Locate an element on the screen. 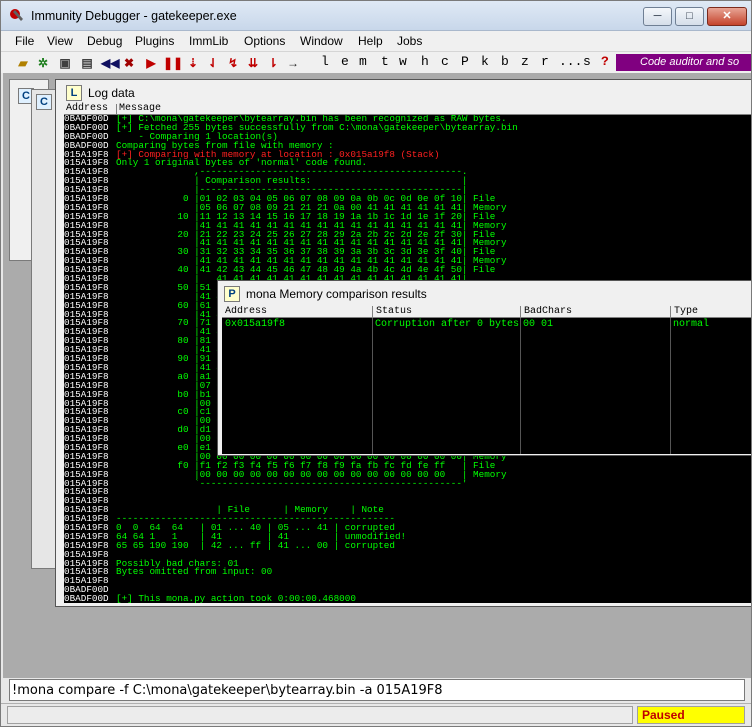 This screenshot has width=752, height=727. toolbar-z: z is located at coordinates (525, 61).